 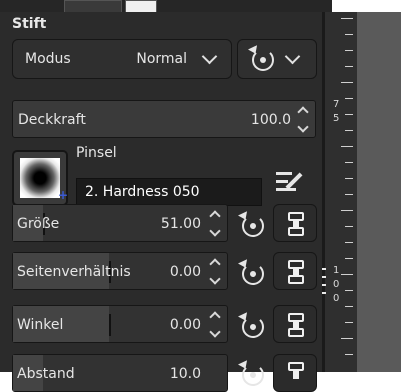 I want to click on brush-preview-button: +, so click(x=40, y=178).